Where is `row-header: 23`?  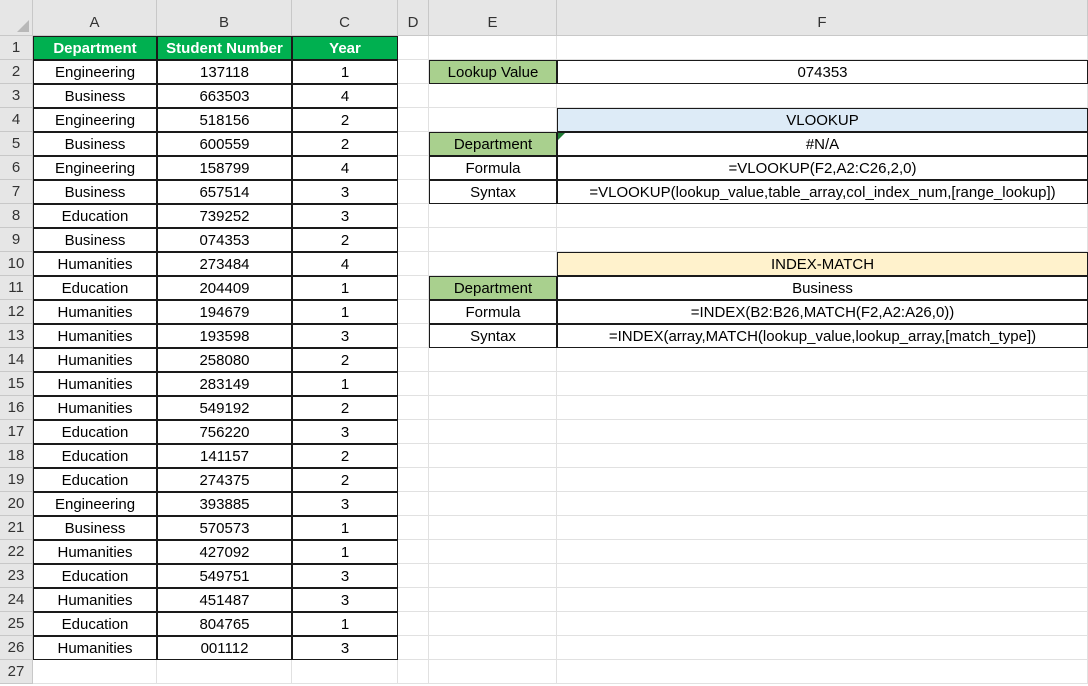 row-header: 23 is located at coordinates (16, 576).